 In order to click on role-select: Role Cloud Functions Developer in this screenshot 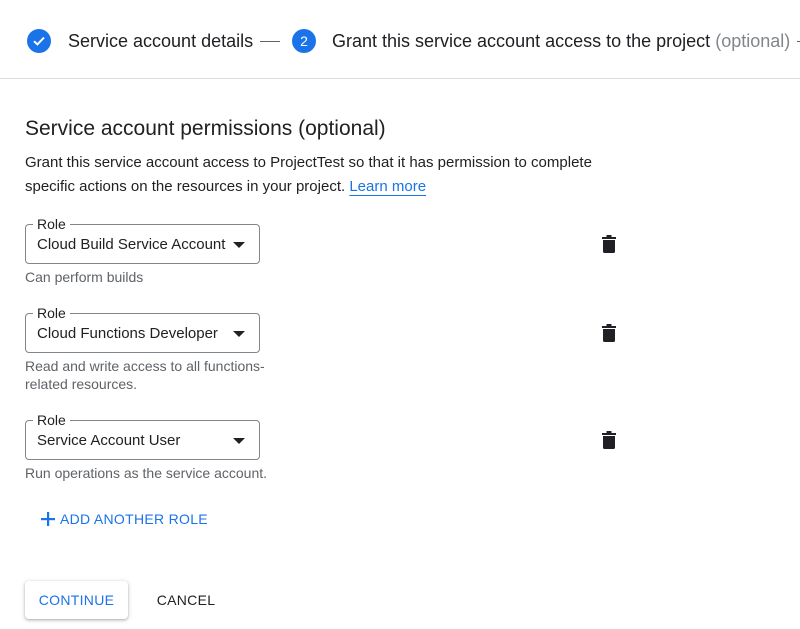, I will do `click(142, 328)`.